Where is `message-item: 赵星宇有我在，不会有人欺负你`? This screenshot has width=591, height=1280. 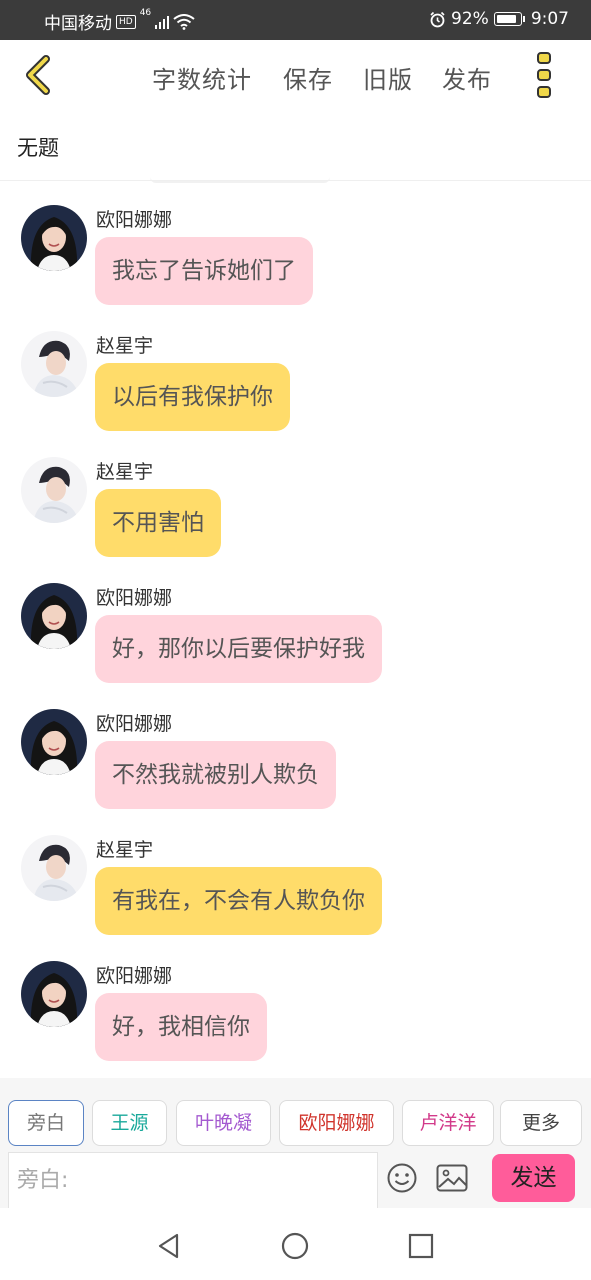
message-item: 赵星宇有我在，不会有人欺负你 is located at coordinates (295, 895).